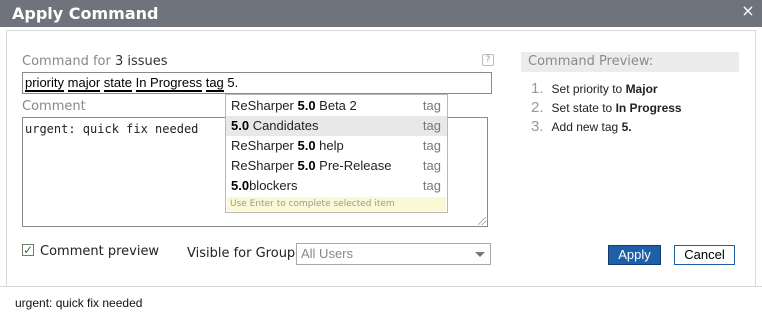 The width and height of the screenshot is (762, 327). Describe the element at coordinates (336, 126) in the screenshot. I see `suggestion-item-selected: 5.0 Candidates tag` at that location.